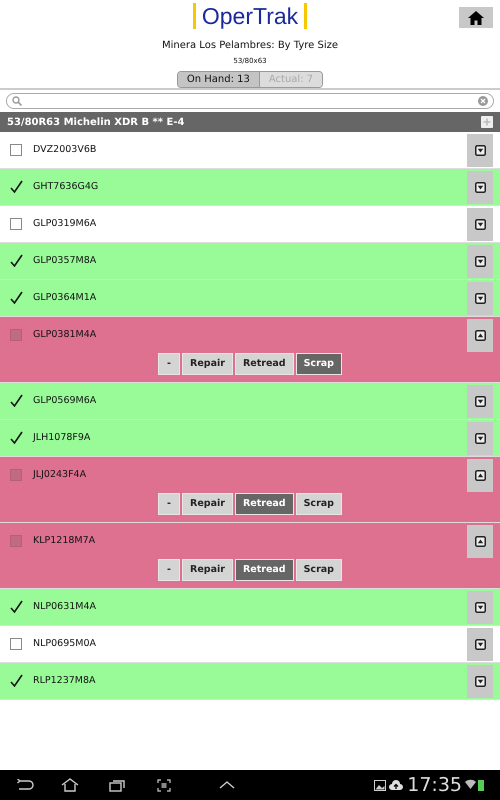 The width and height of the screenshot is (500, 800). What do you see at coordinates (250, 298) in the screenshot?
I see `tyre-row: GLP0364M1A` at bounding box center [250, 298].